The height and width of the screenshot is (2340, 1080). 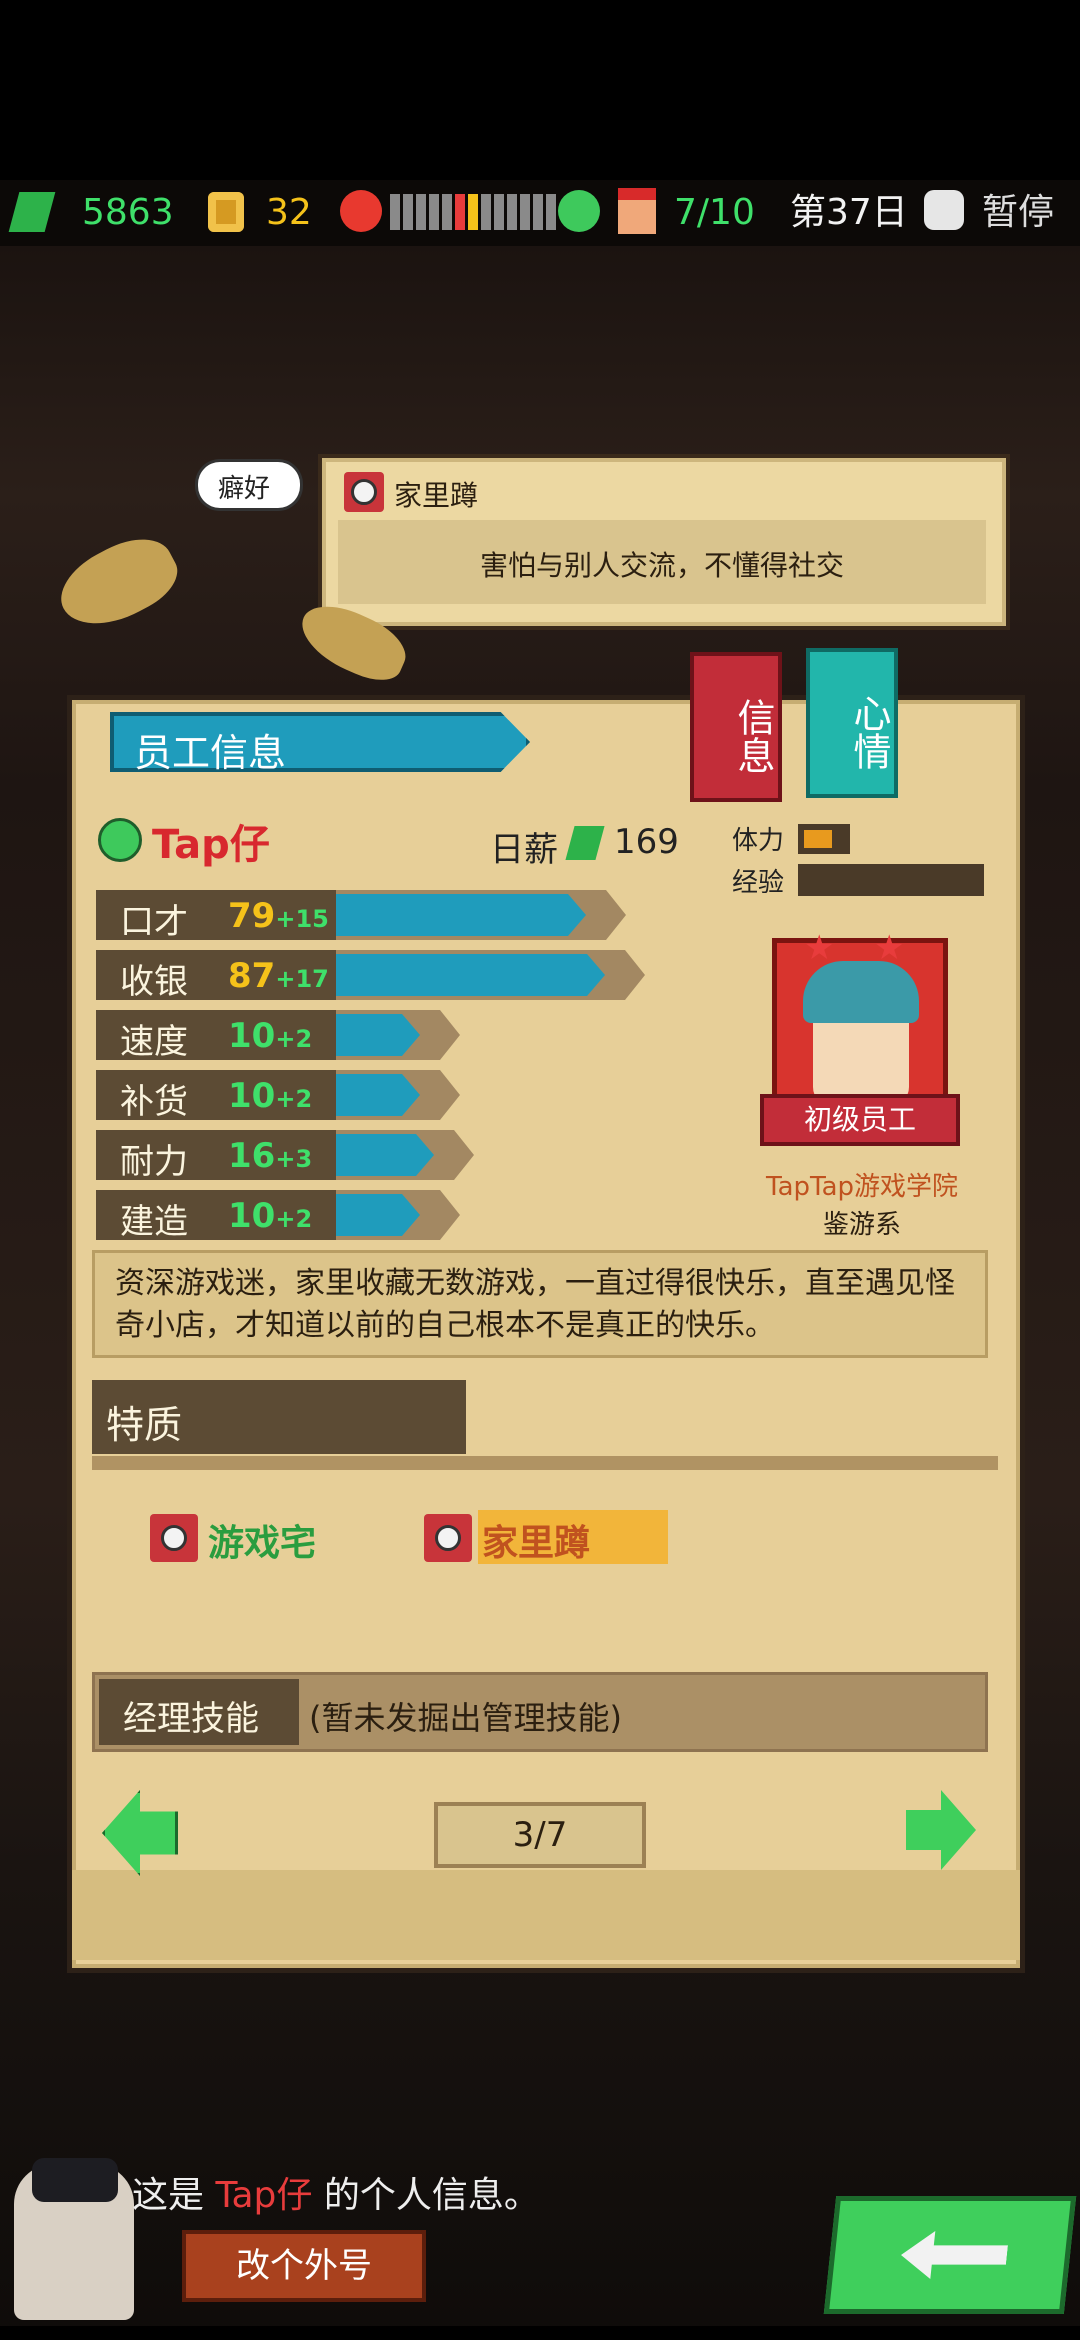 What do you see at coordinates (436, 495) in the screenshot?
I see `trait-name: 家里蹲` at bounding box center [436, 495].